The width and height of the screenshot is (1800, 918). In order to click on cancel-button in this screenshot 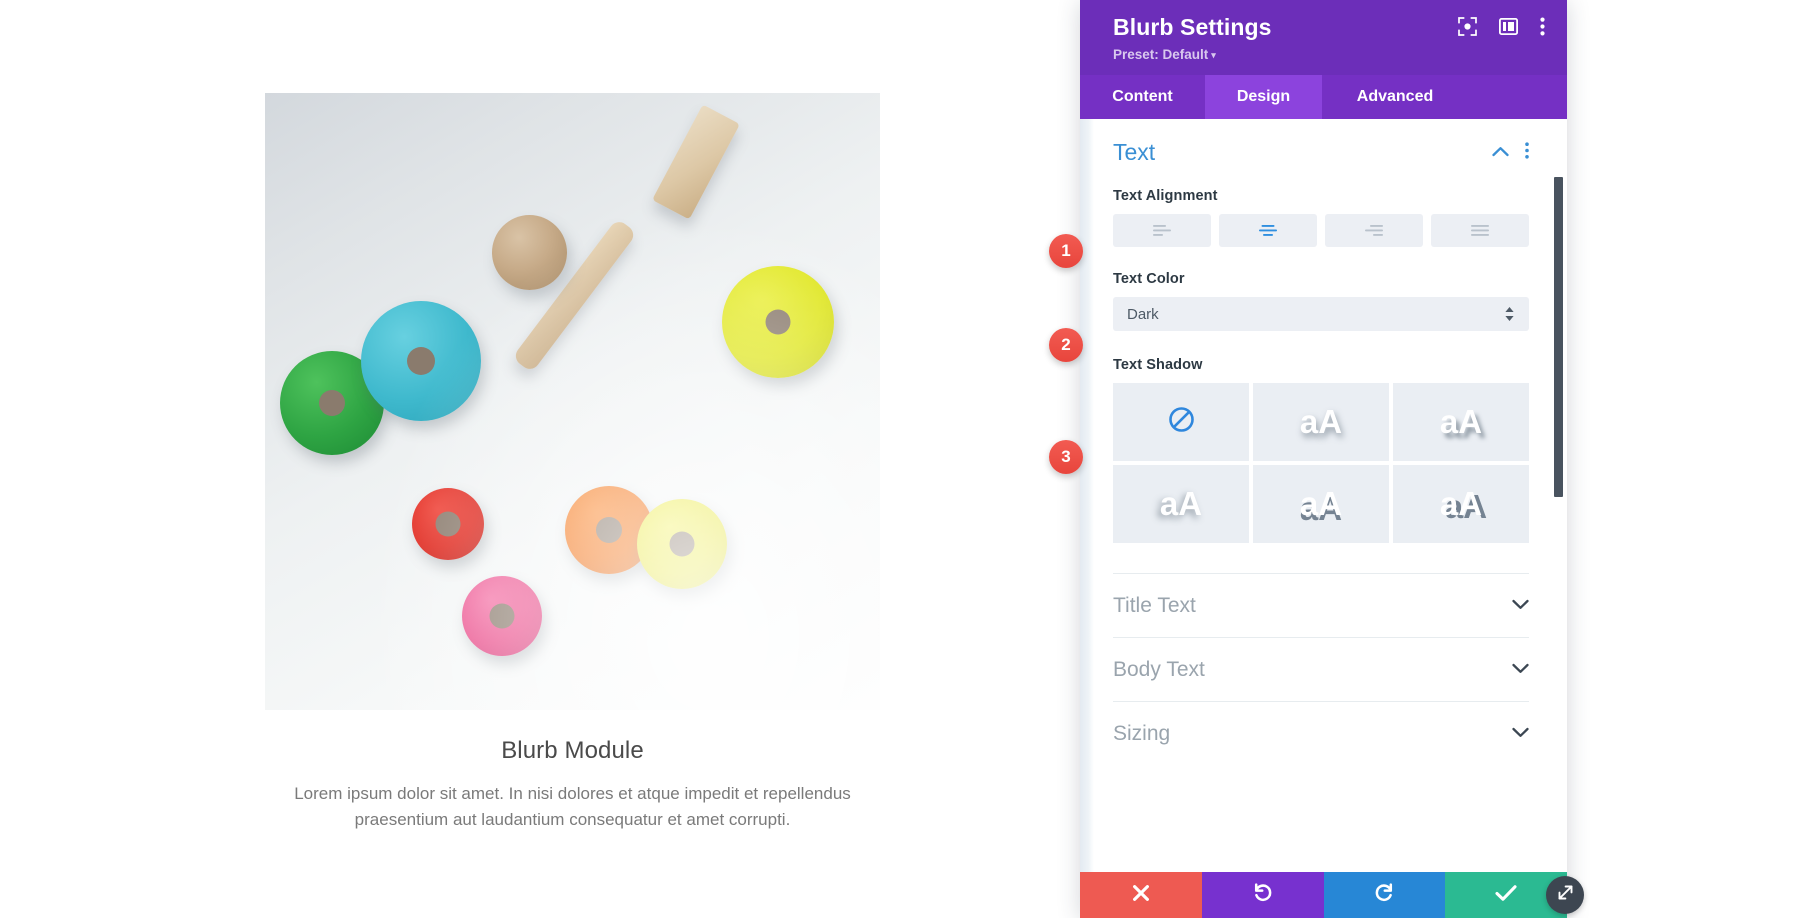, I will do `click(1141, 895)`.